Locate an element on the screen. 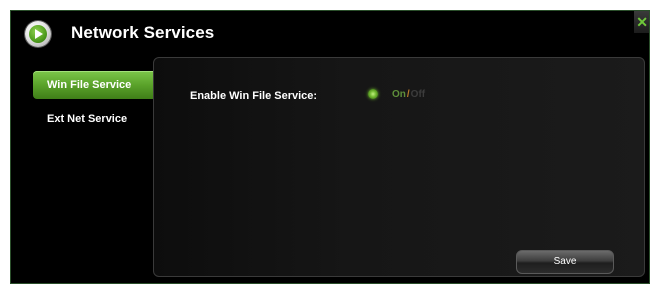 The height and width of the screenshot is (284, 650). enable-win-file-service-label: Enable Win File Service: is located at coordinates (254, 96).